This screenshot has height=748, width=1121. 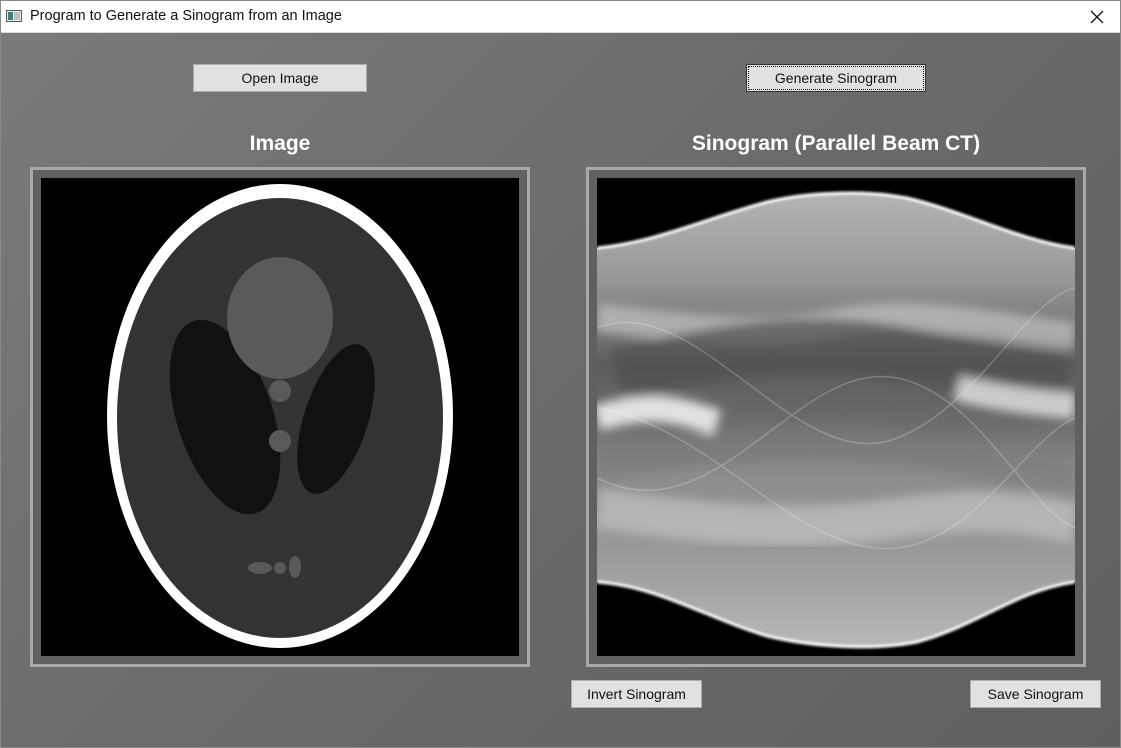 What do you see at coordinates (280, 318) in the screenshot?
I see `phantom-upper-lesion` at bounding box center [280, 318].